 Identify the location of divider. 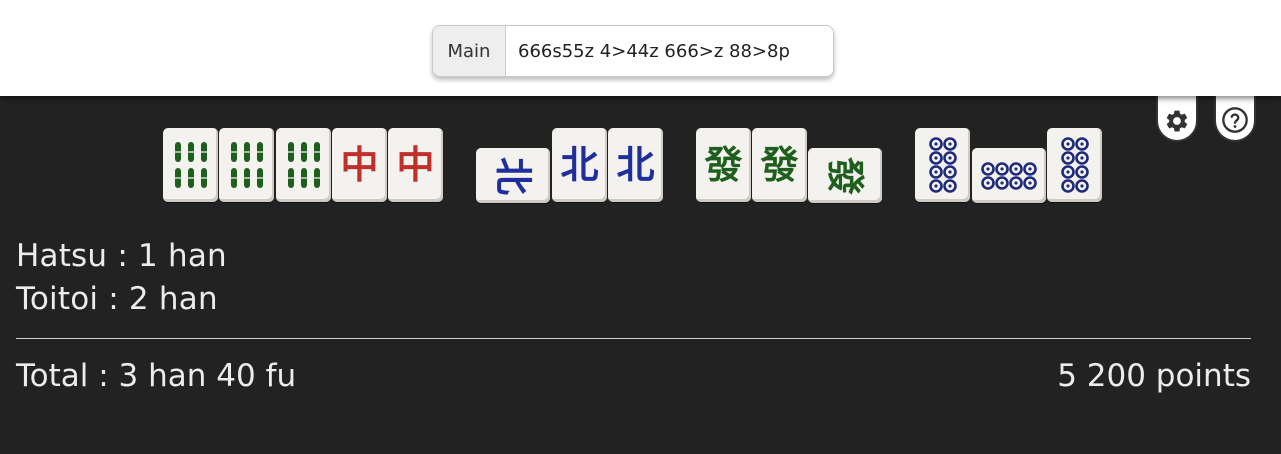
(633, 338).